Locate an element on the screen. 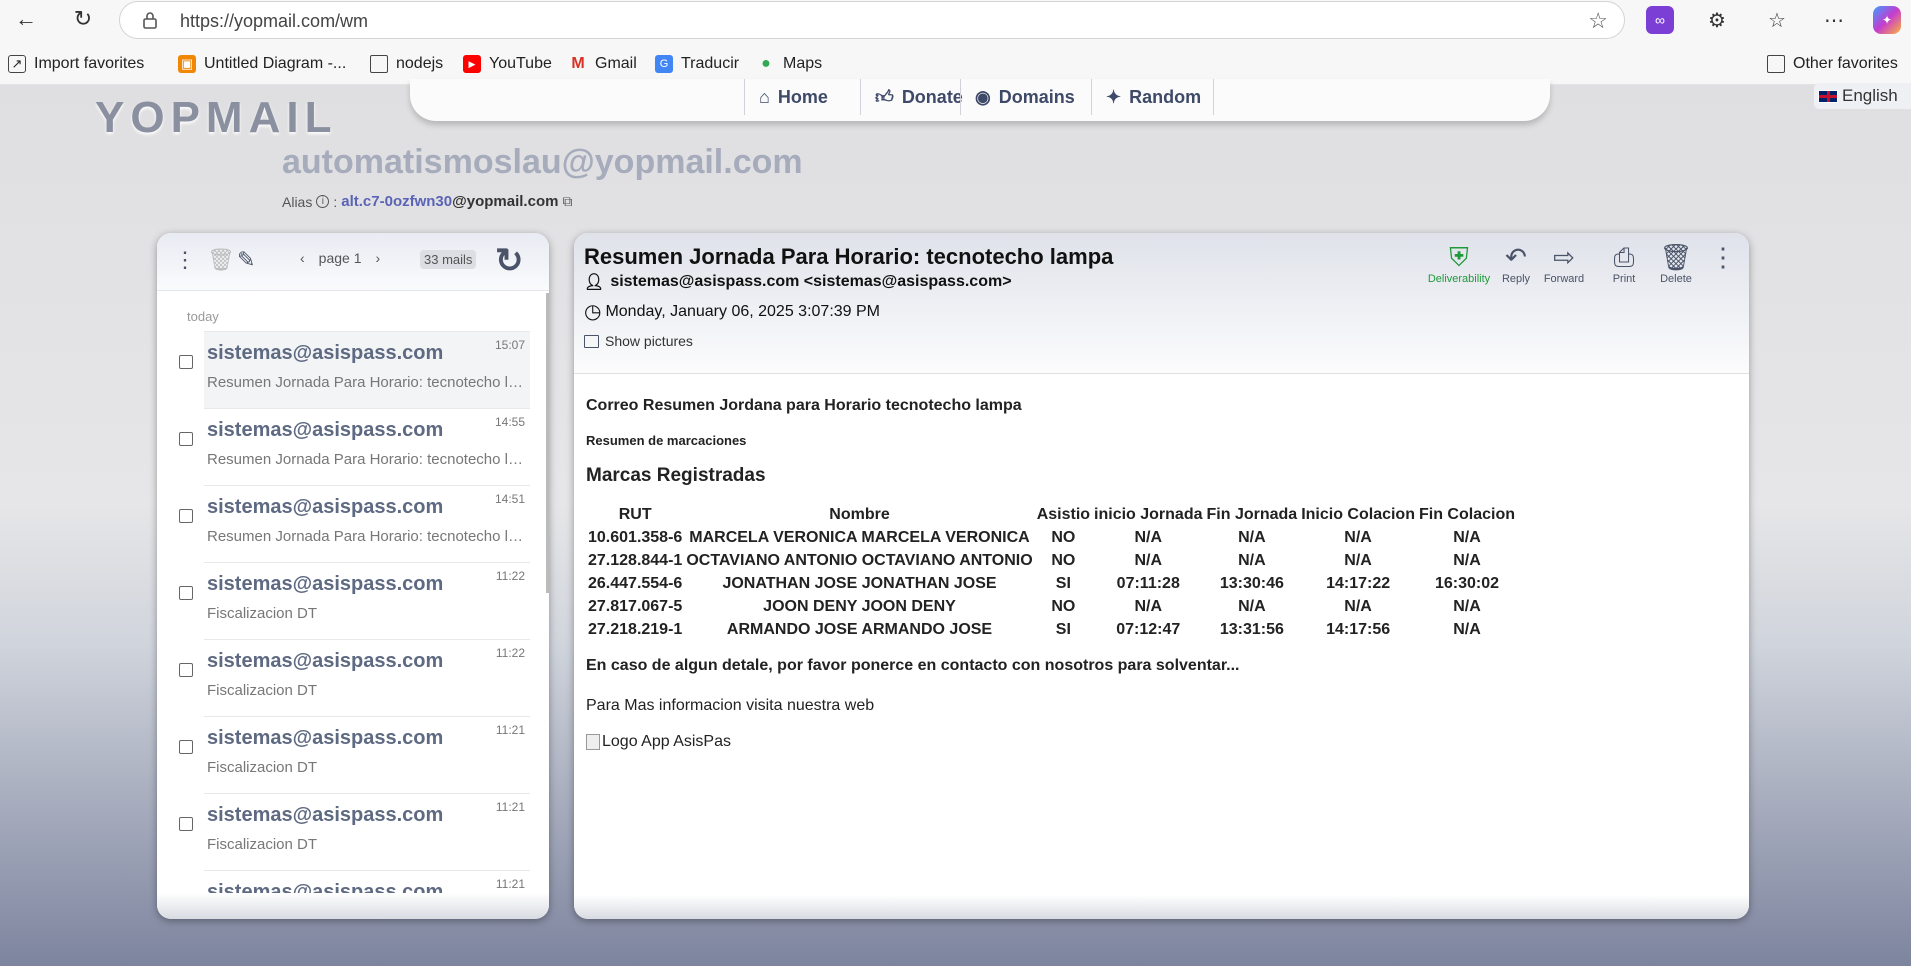 The width and height of the screenshot is (1911, 966). table-cell: 14:17:22 is located at coordinates (1358, 583).